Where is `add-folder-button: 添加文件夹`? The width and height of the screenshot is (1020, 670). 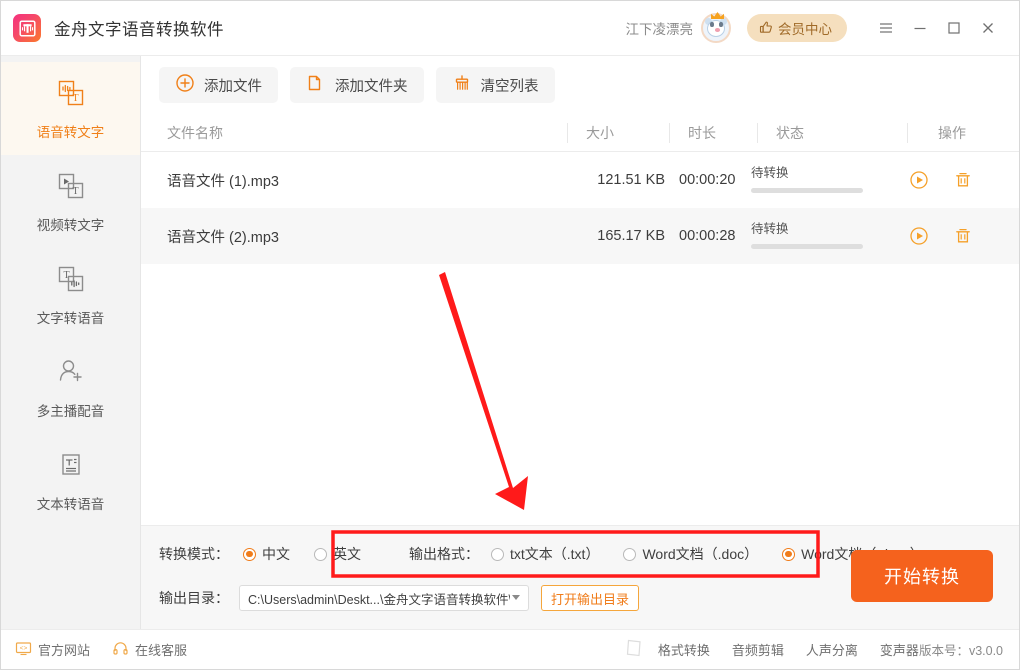 add-folder-button: 添加文件夹 is located at coordinates (357, 85).